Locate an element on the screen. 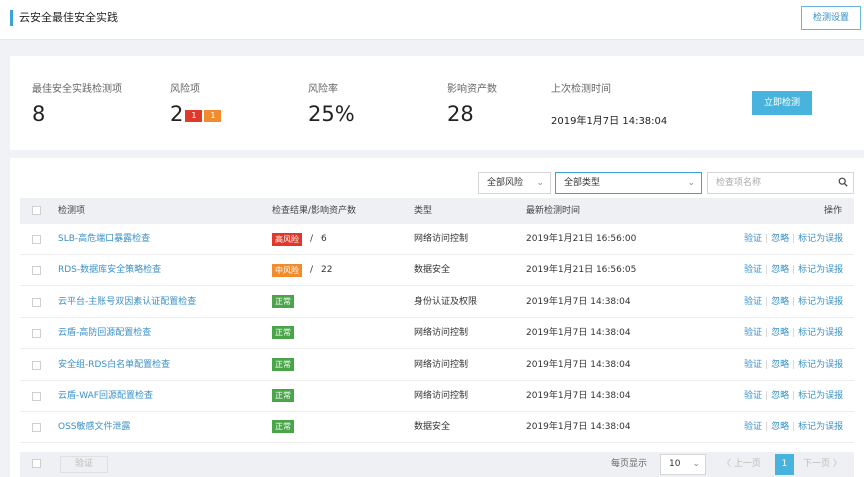 Image resolution: width=864 pixels, height=477 pixels. detection-settings-button: 检测设置 is located at coordinates (831, 18).